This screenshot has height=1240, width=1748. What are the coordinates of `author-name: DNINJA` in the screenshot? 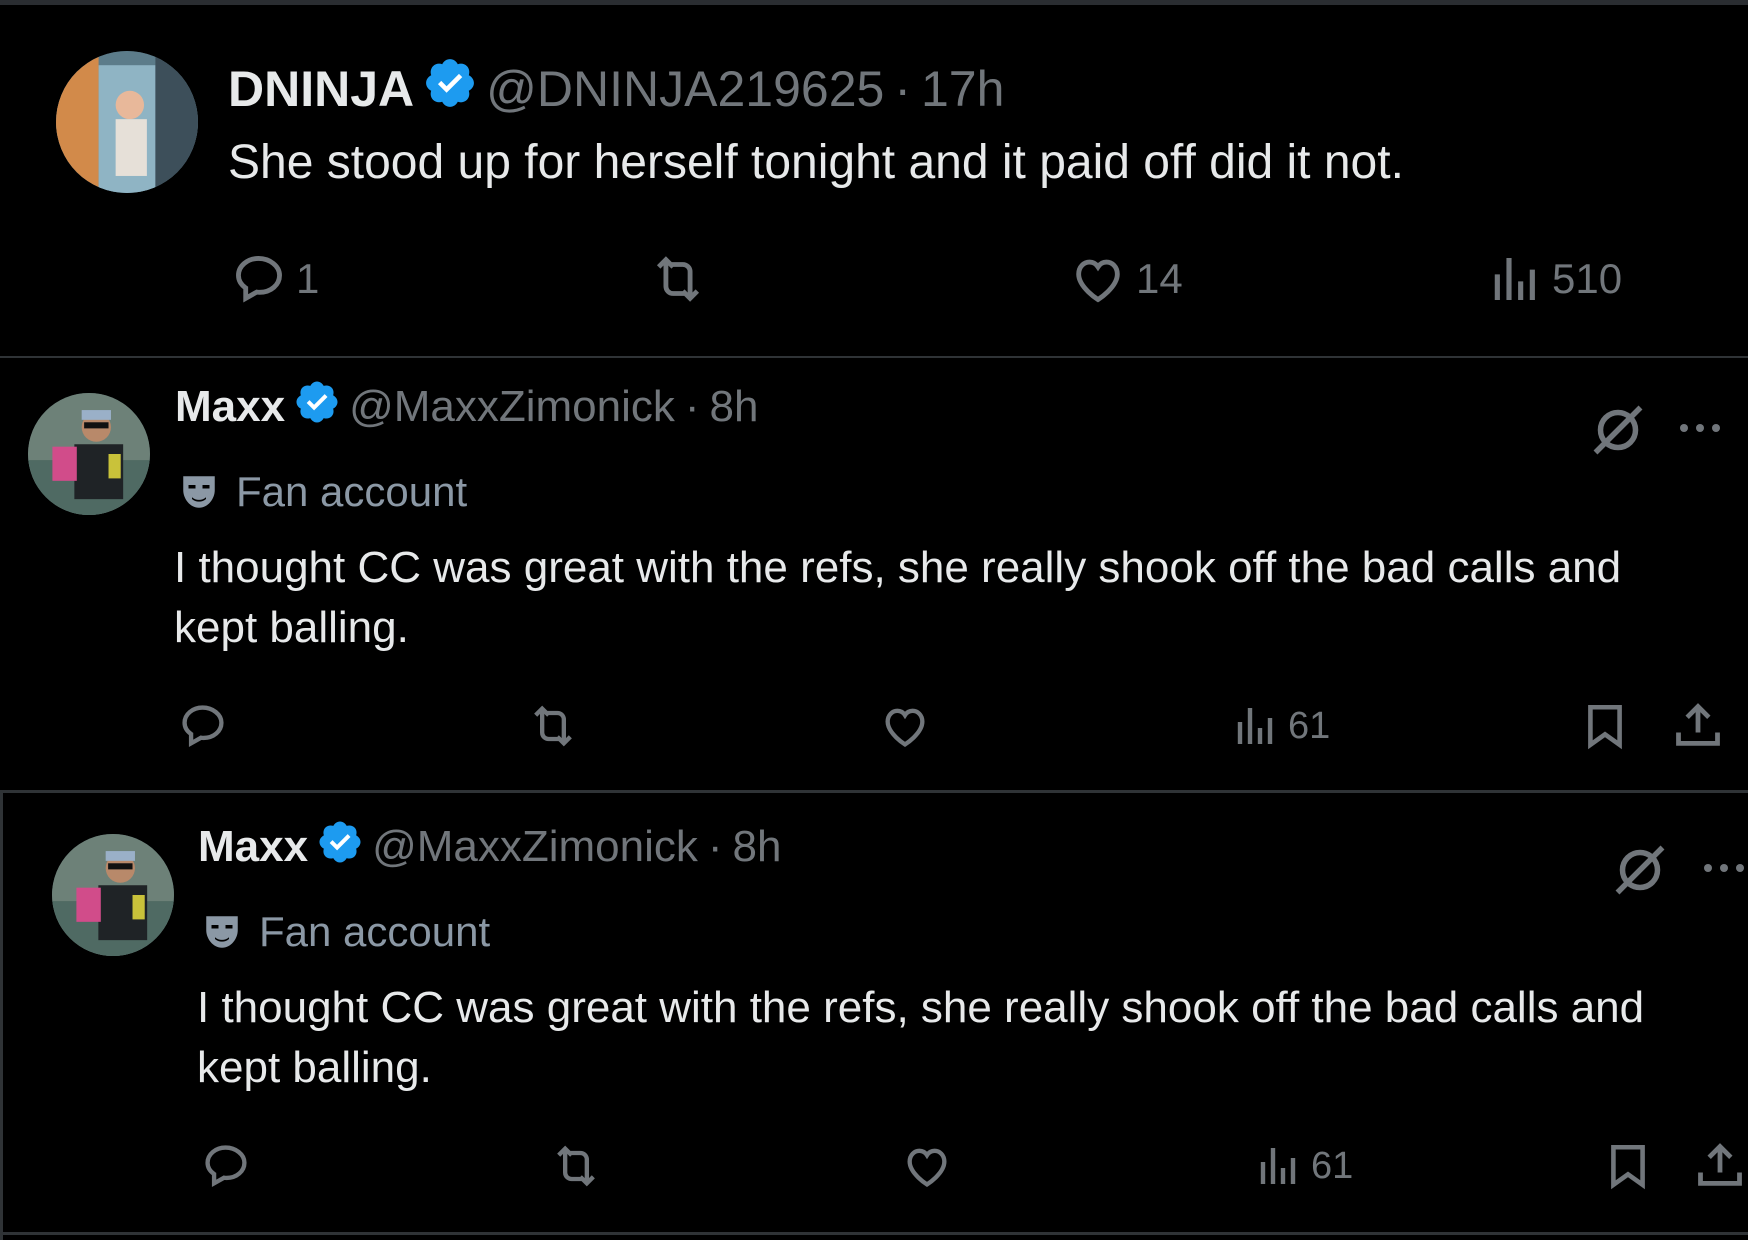 It's located at (321, 89).